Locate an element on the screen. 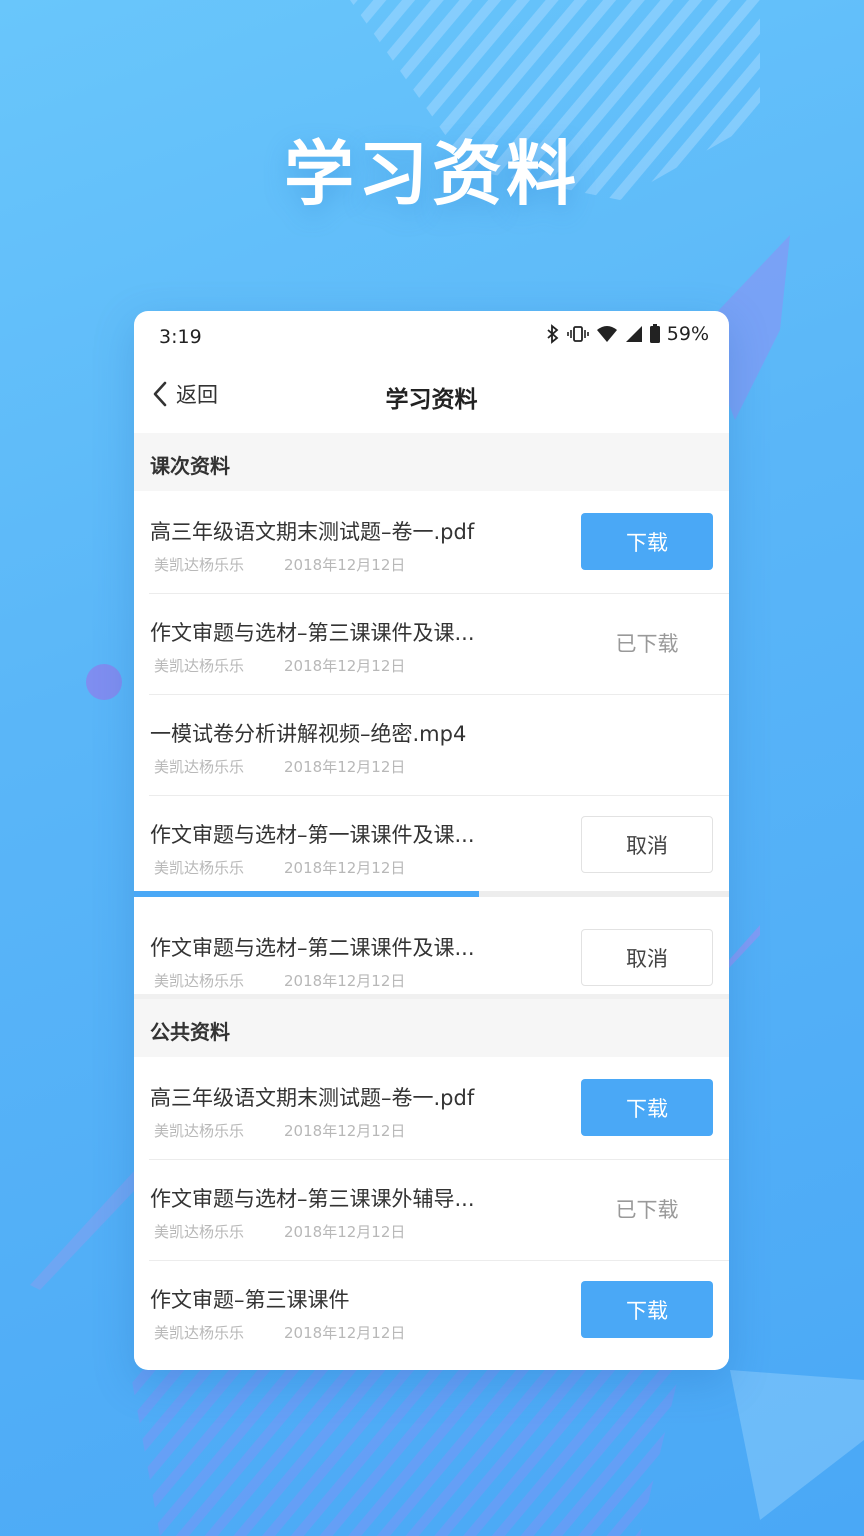 This screenshot has width=864, height=1536. list-item: 作文审题与选材–第一课课件及课... 美凯达杨乐乐 2018年12月12日 取消 is located at coordinates (431, 846).